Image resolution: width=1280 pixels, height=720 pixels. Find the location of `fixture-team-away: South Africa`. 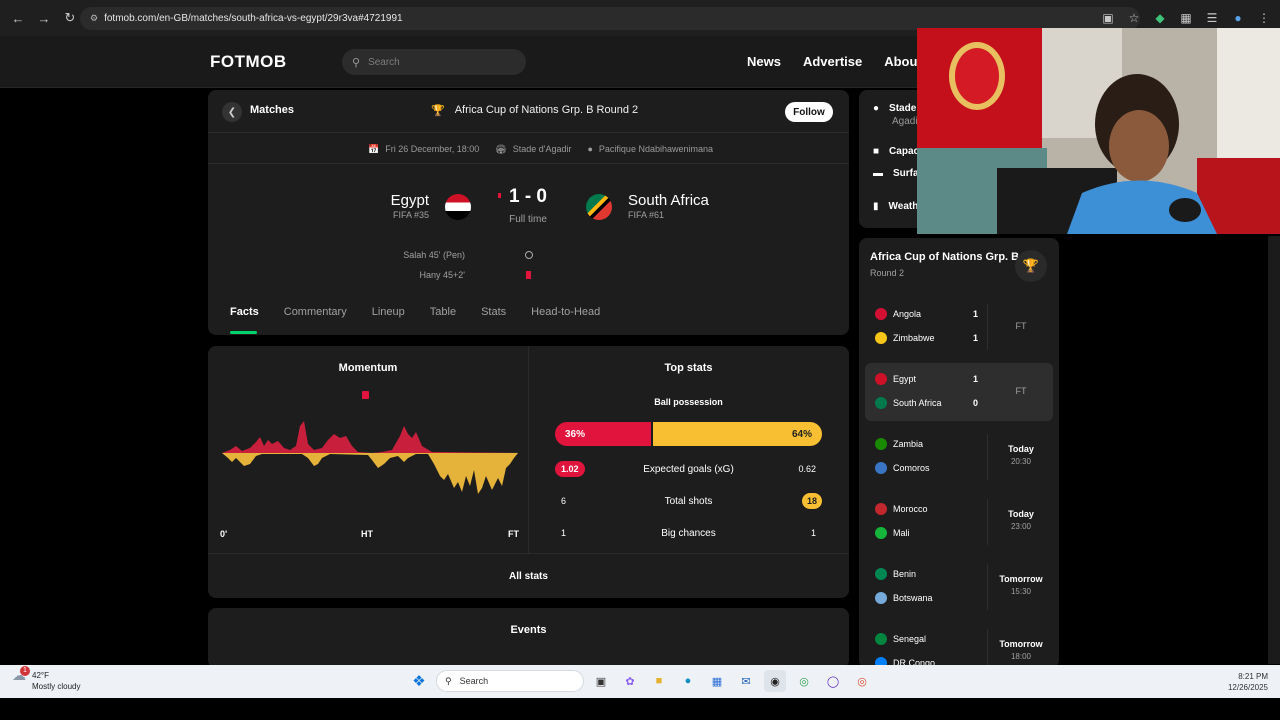

fixture-team-away: South Africa is located at coordinates (908, 403).